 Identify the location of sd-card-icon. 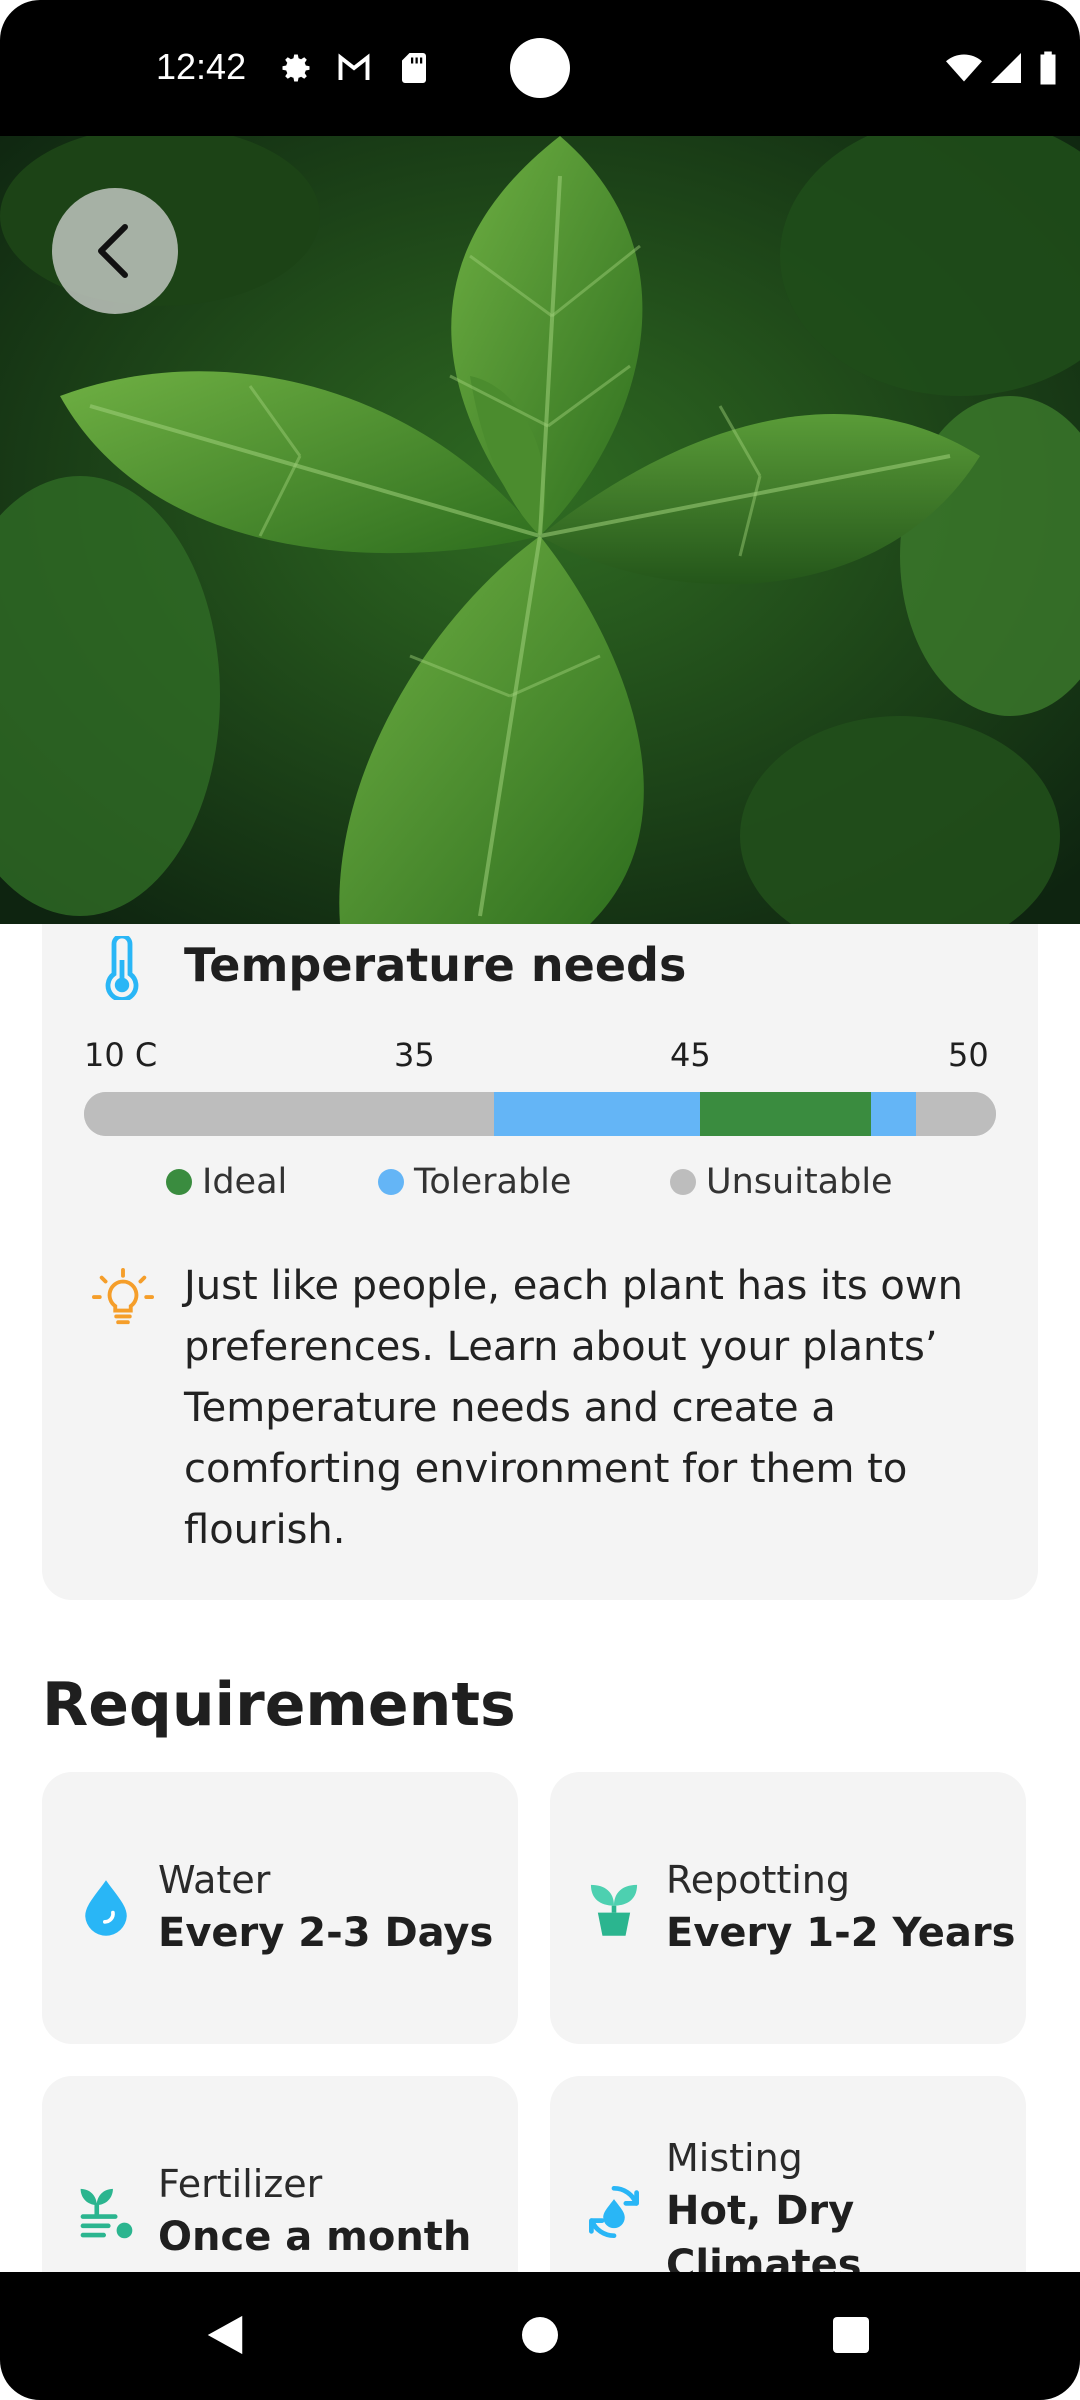
(414, 68).